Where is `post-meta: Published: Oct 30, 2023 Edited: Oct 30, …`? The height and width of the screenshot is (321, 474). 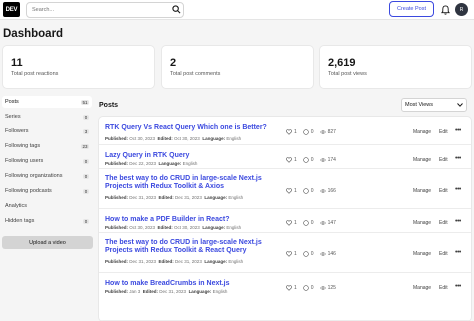
post-meta: Published: Oct 30, 2023 Edited: Oct 30, … is located at coordinates (173, 227).